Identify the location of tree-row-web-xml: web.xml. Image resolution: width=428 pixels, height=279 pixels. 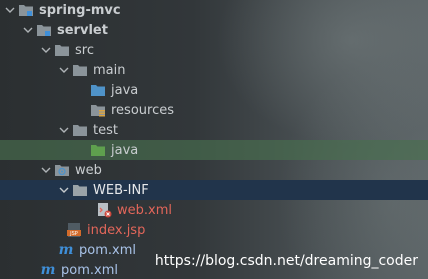
(214, 210).